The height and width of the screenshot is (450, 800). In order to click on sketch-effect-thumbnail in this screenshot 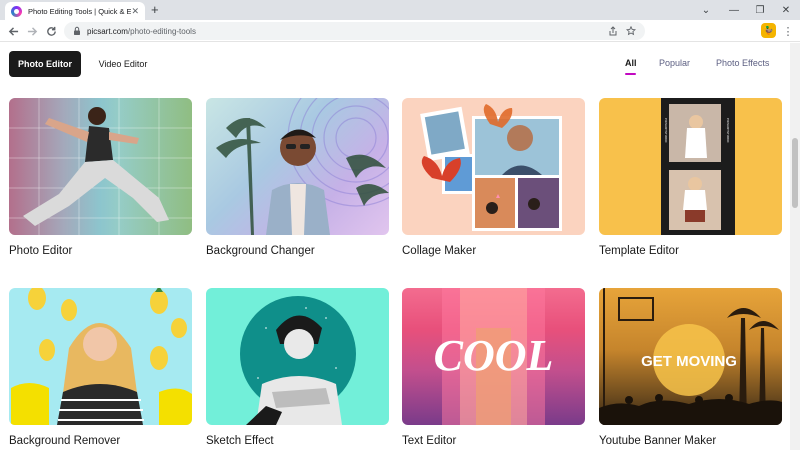, I will do `click(297, 356)`.